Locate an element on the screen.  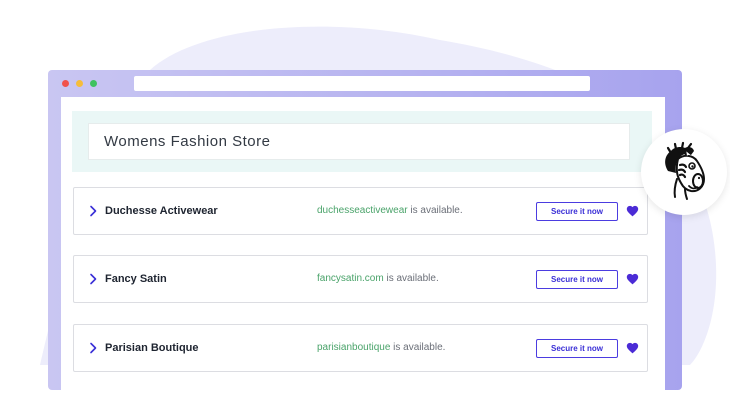
address-bar is located at coordinates (362, 83).